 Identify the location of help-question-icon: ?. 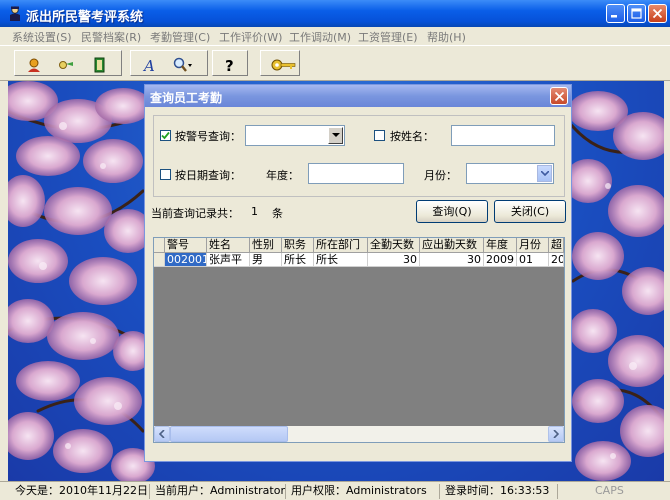
(230, 65).